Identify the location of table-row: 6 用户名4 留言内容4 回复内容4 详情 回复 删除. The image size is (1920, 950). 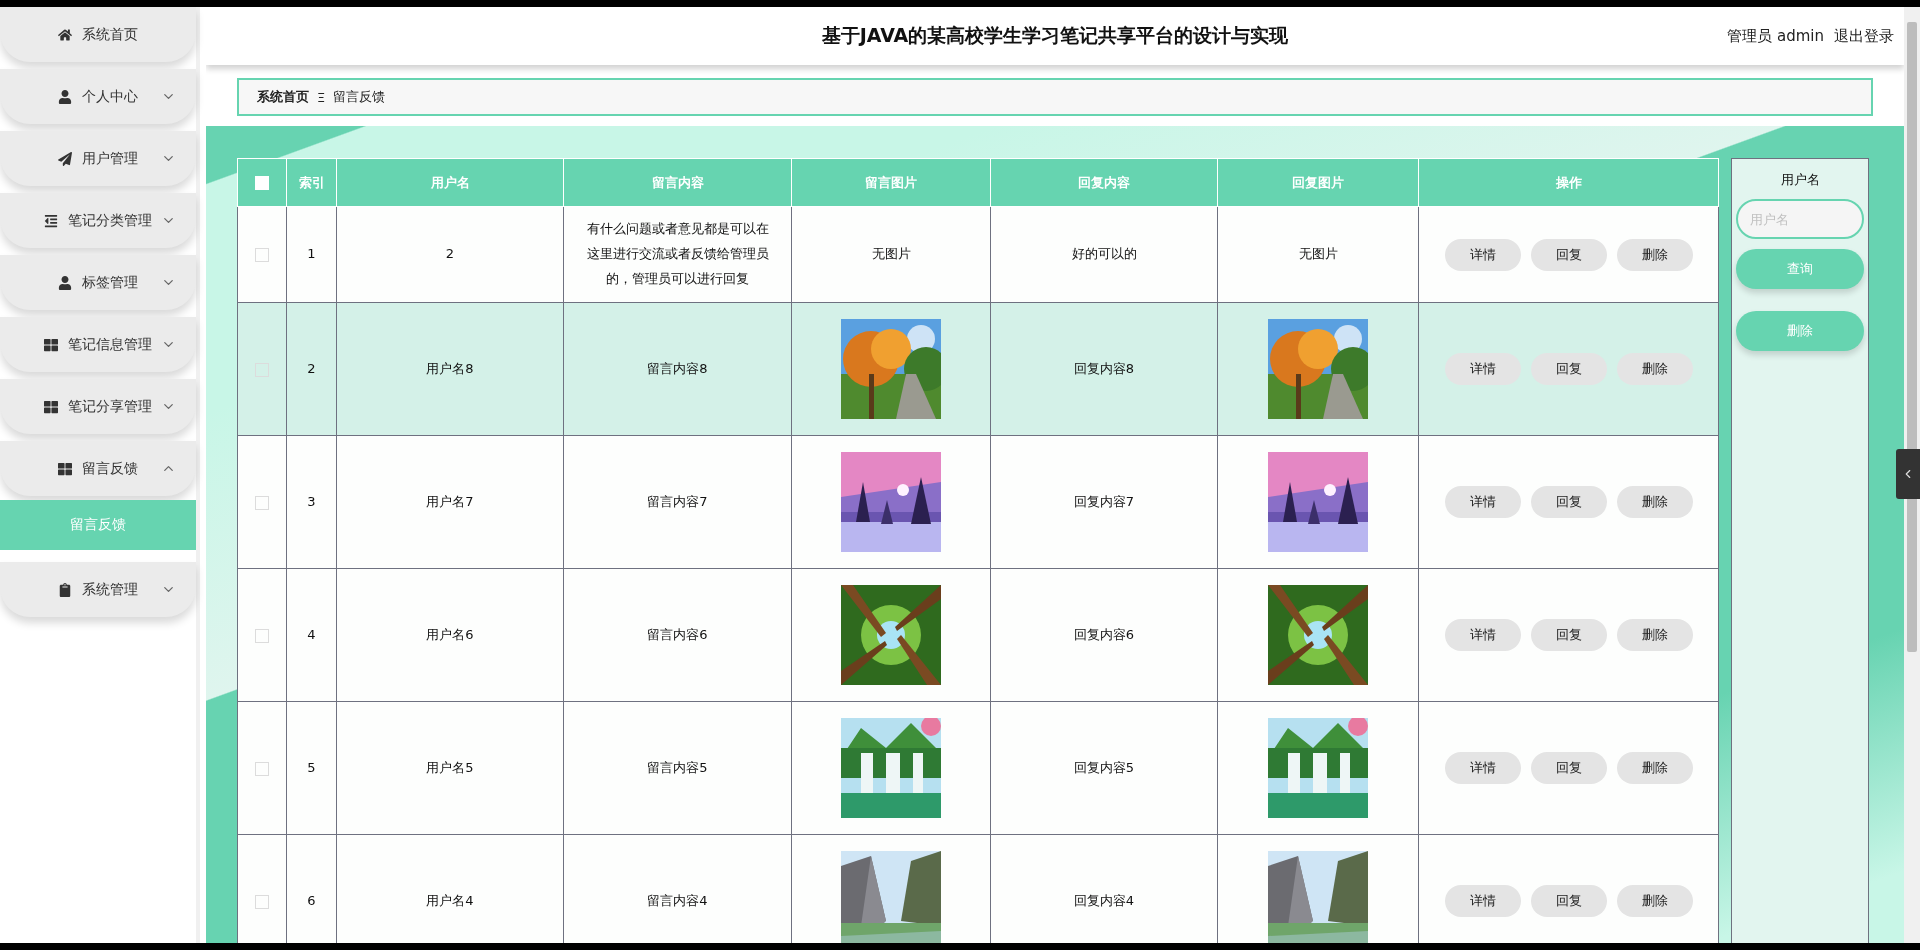
(978, 888).